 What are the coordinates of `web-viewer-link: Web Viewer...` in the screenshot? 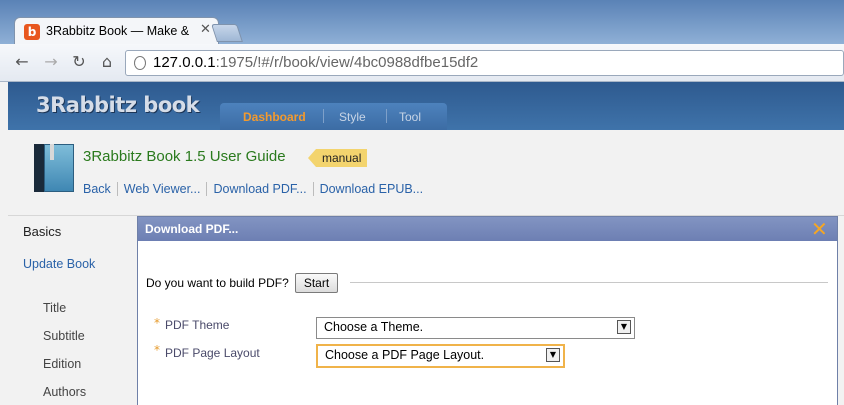 It's located at (162, 189).